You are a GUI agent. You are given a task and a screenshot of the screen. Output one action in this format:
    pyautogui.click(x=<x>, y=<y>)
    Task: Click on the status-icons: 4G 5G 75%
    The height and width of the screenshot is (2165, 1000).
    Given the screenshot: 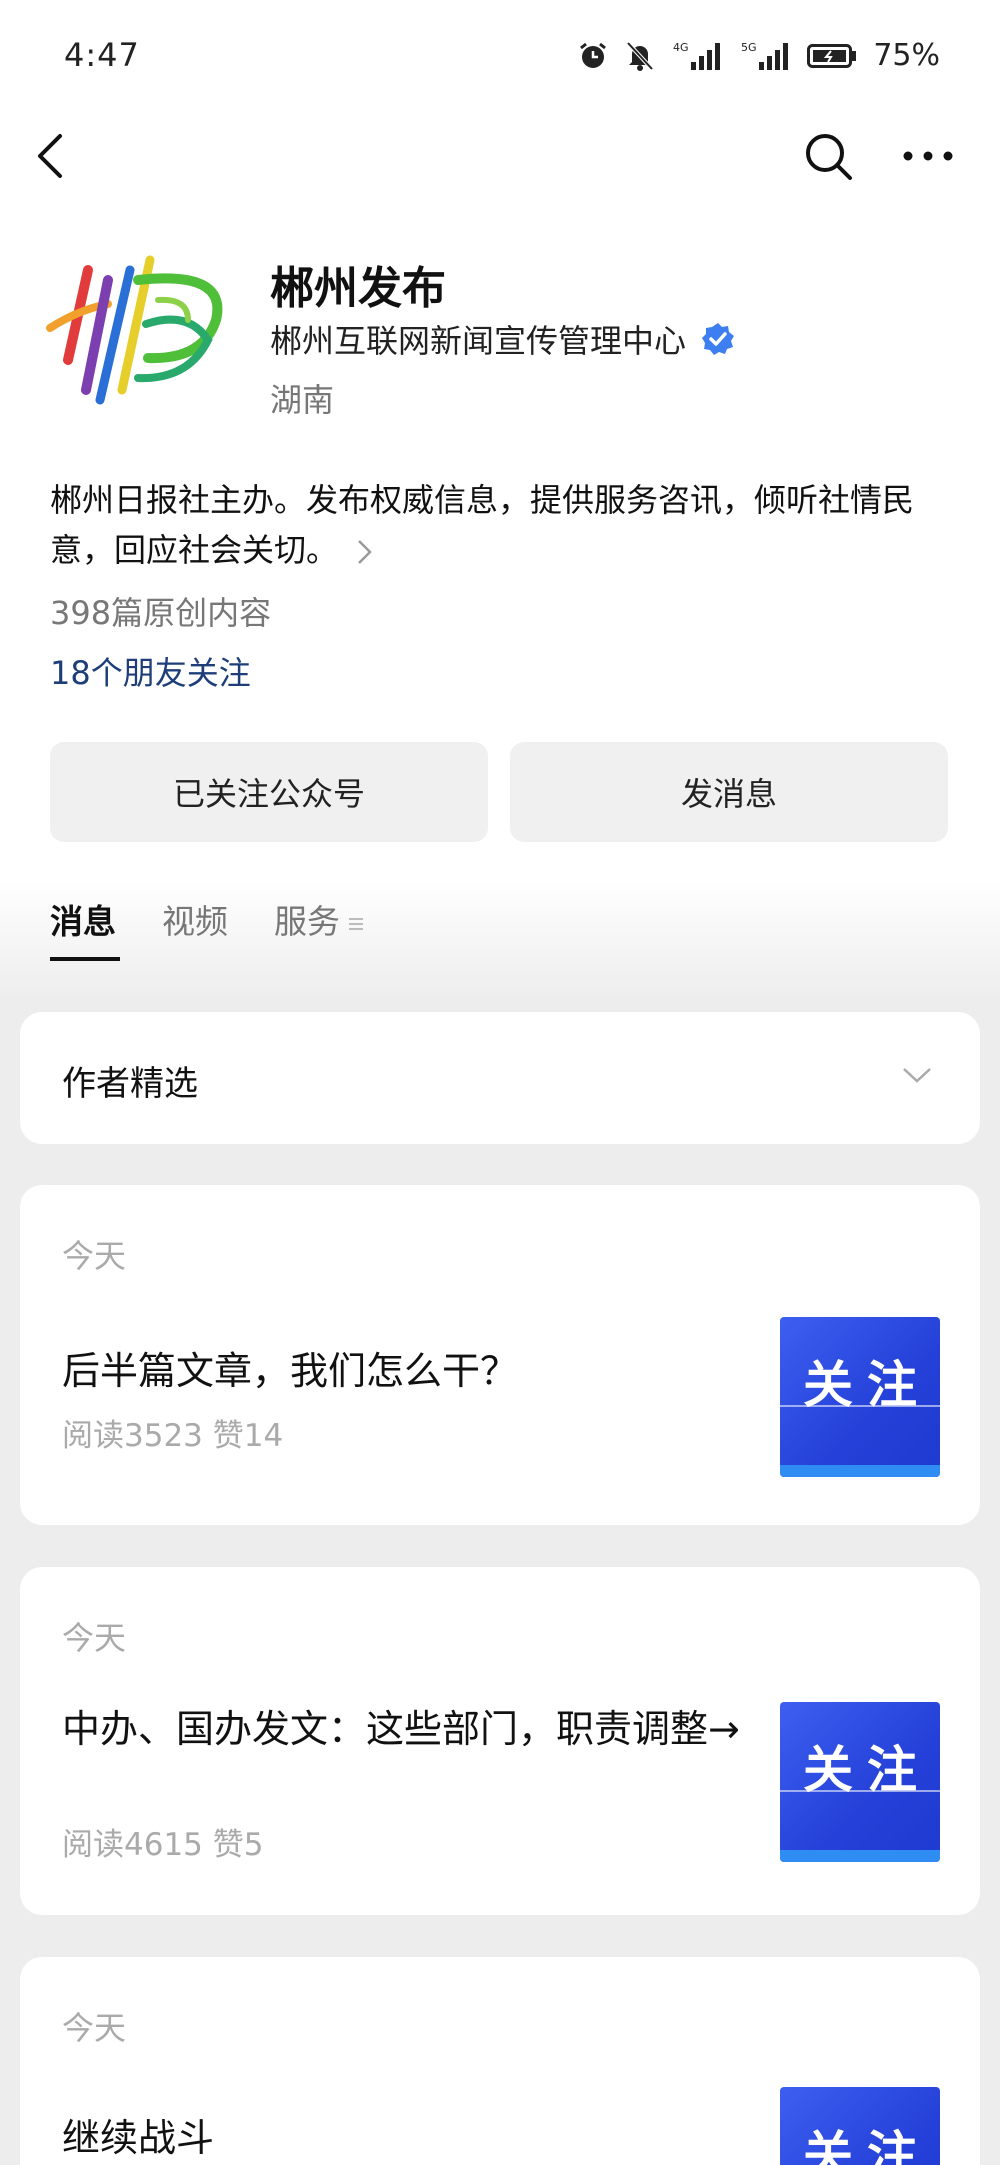 What is the action you would take?
    pyautogui.click(x=758, y=55)
    